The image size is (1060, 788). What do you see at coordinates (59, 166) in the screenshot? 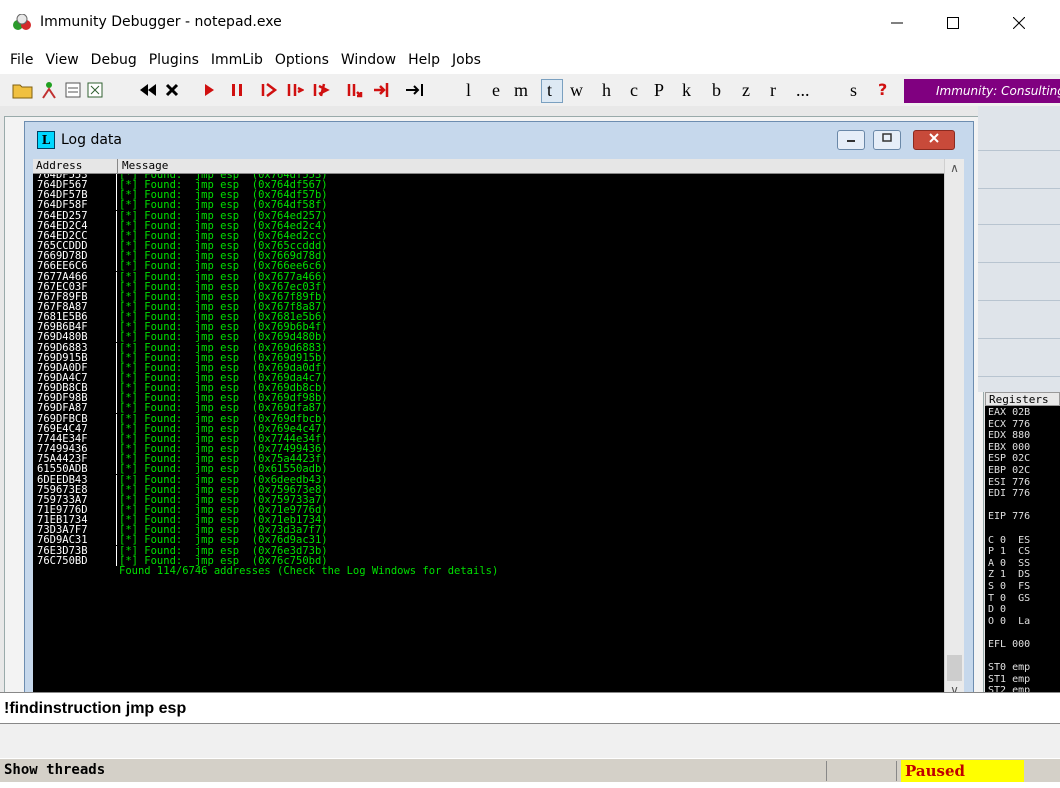
I see `column-address: Address` at bounding box center [59, 166].